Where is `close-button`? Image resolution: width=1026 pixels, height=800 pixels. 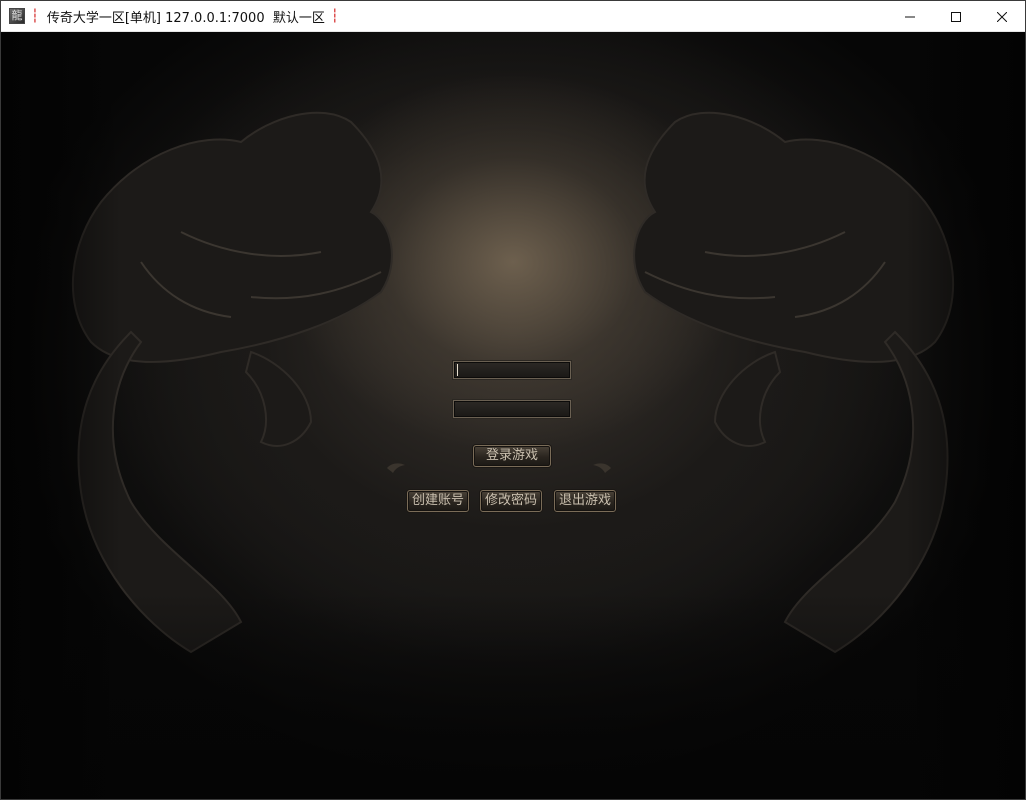
close-button is located at coordinates (1002, 16).